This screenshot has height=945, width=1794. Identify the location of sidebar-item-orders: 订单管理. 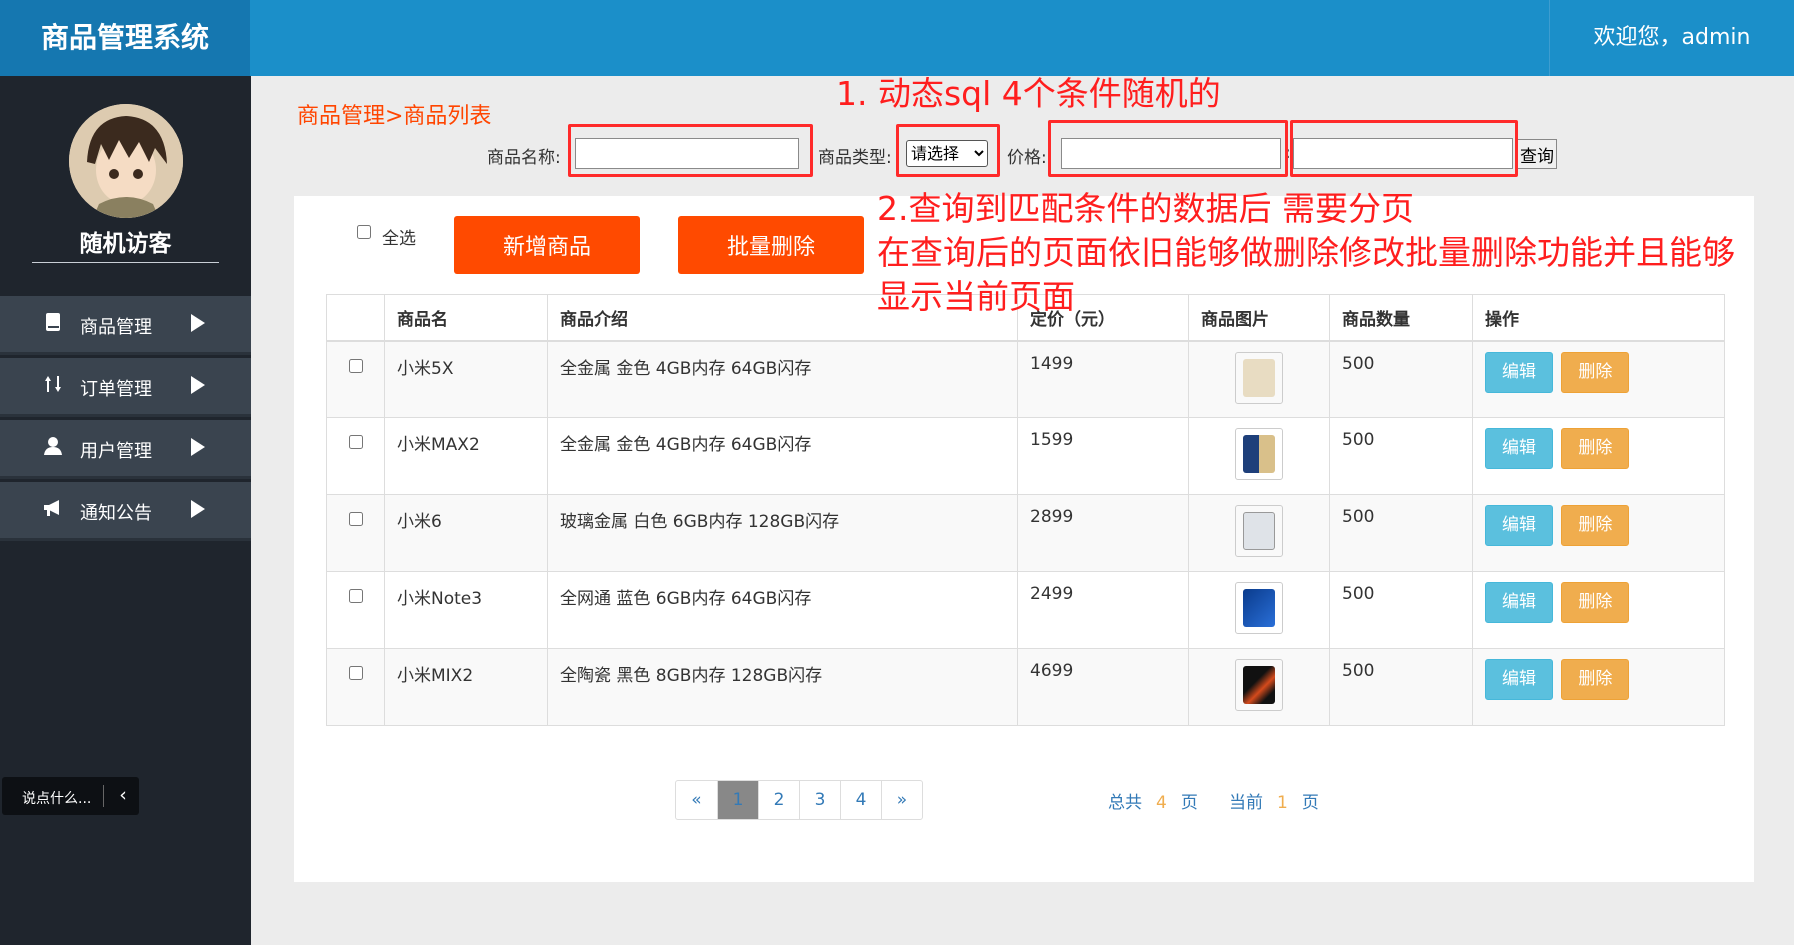
(125, 387).